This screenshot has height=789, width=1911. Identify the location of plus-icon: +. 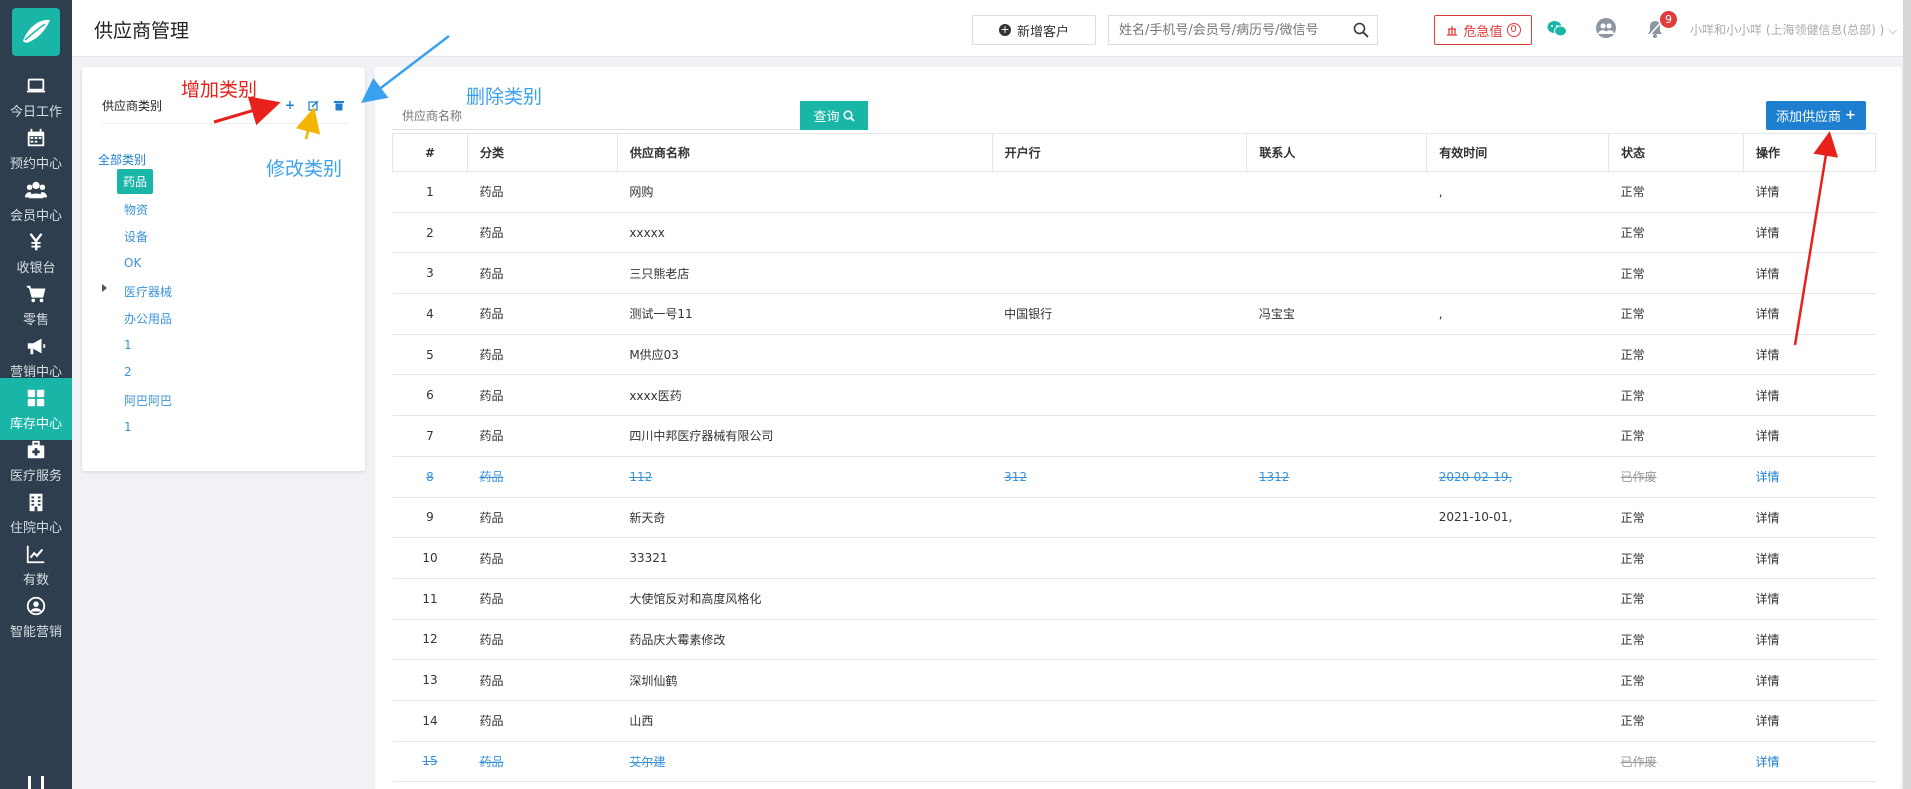
(1850, 115).